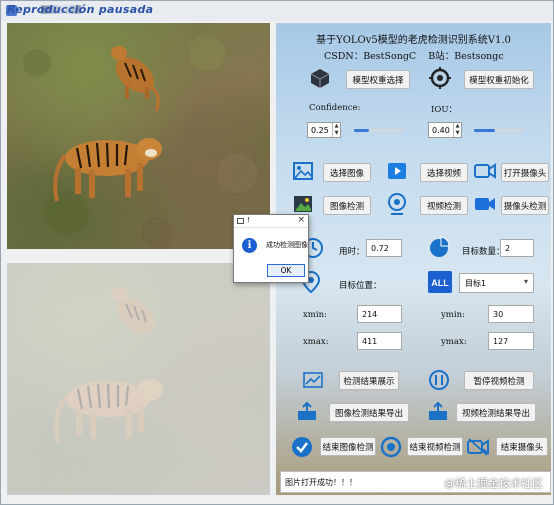 Image resolution: width=554 pixels, height=505 pixels. I want to click on end-camera-button: 结束摄像头, so click(522, 446).